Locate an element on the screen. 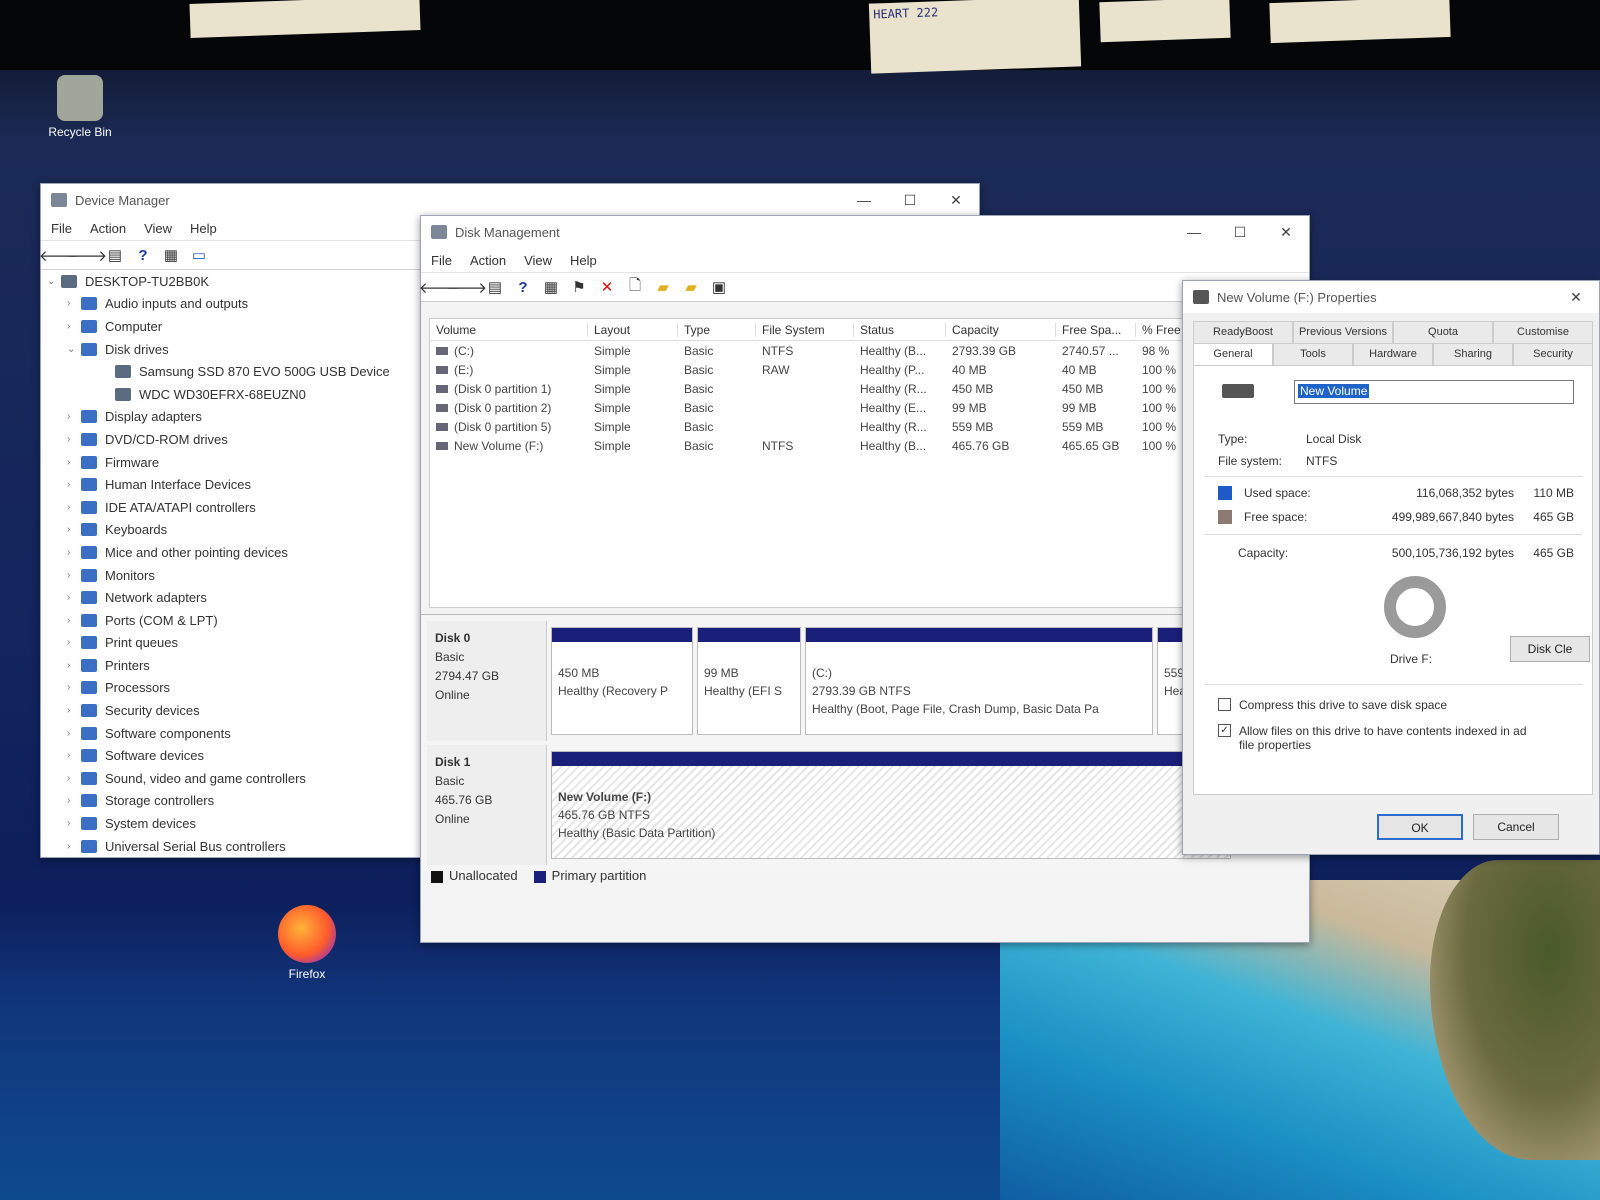 This screenshot has height=1200, width=1600. tree-item: › Human Interface Devices is located at coordinates (233, 484).